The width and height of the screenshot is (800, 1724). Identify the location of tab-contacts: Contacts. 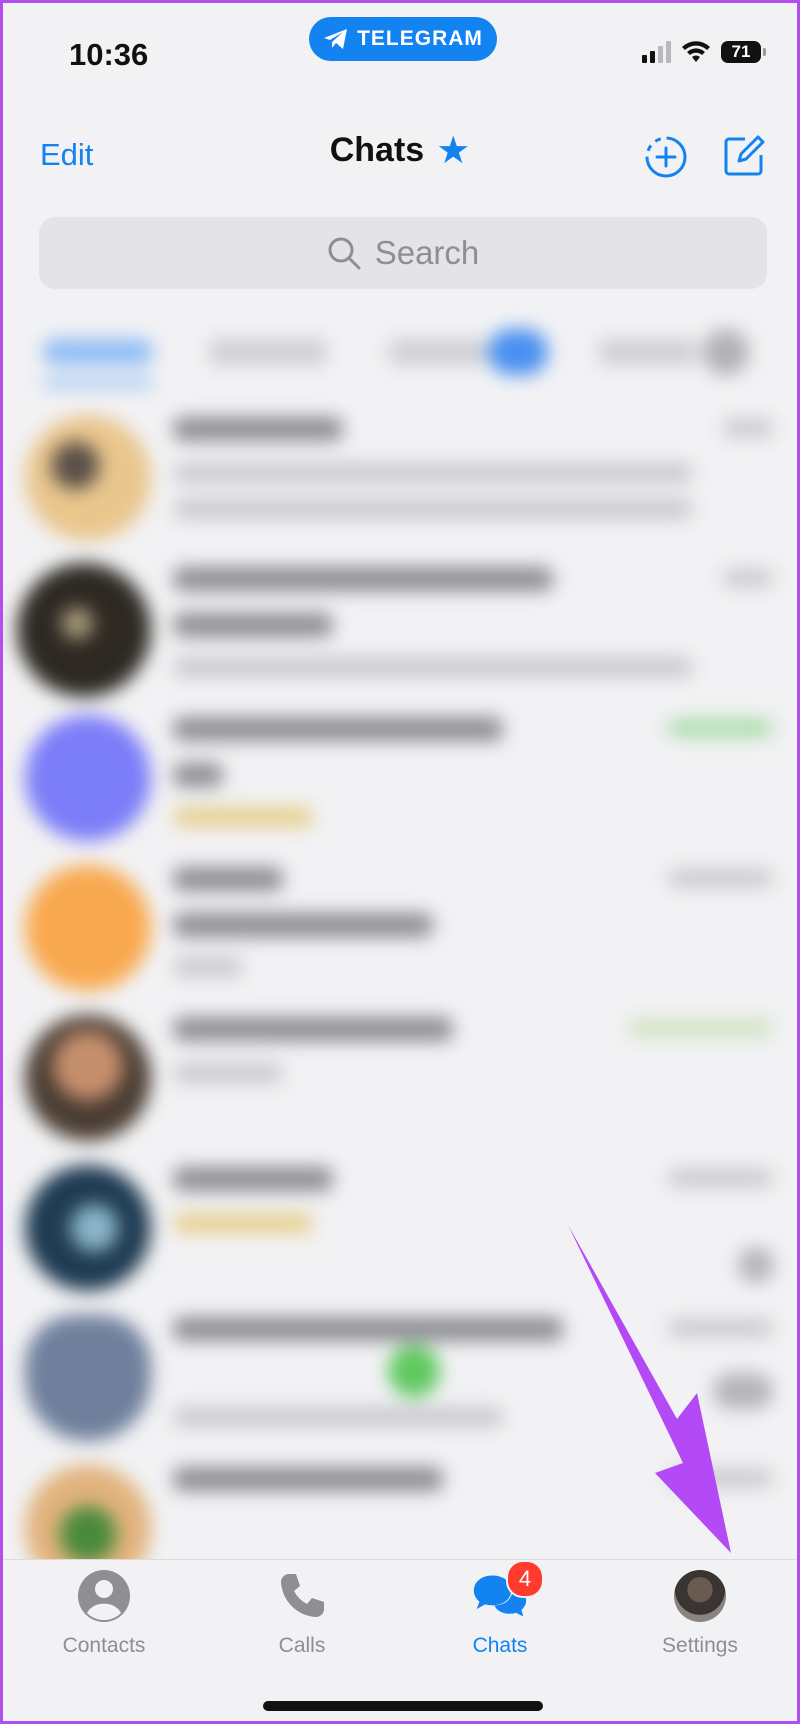
(104, 1620).